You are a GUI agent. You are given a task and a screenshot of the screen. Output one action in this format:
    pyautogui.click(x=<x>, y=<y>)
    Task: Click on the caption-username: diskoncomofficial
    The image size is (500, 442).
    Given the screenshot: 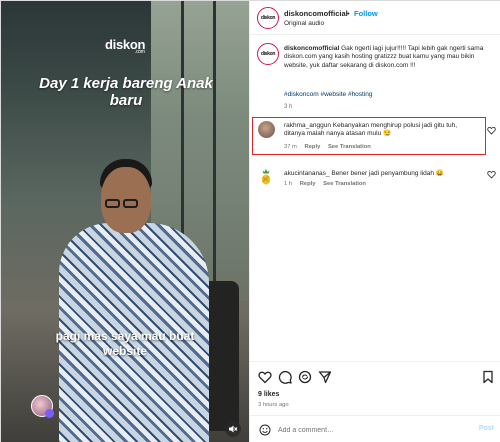 What is the action you would take?
    pyautogui.click(x=311, y=48)
    